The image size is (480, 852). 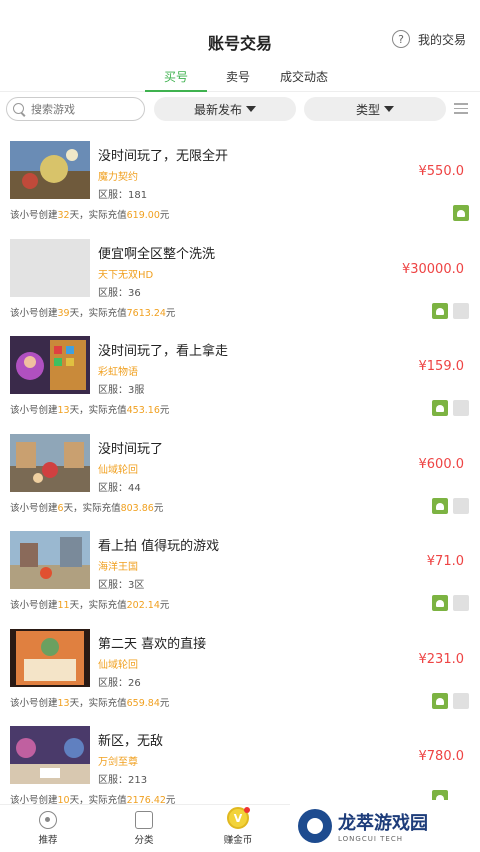 What do you see at coordinates (163, 156) in the screenshot?
I see `item-title: 没时间玩了，无限全开` at bounding box center [163, 156].